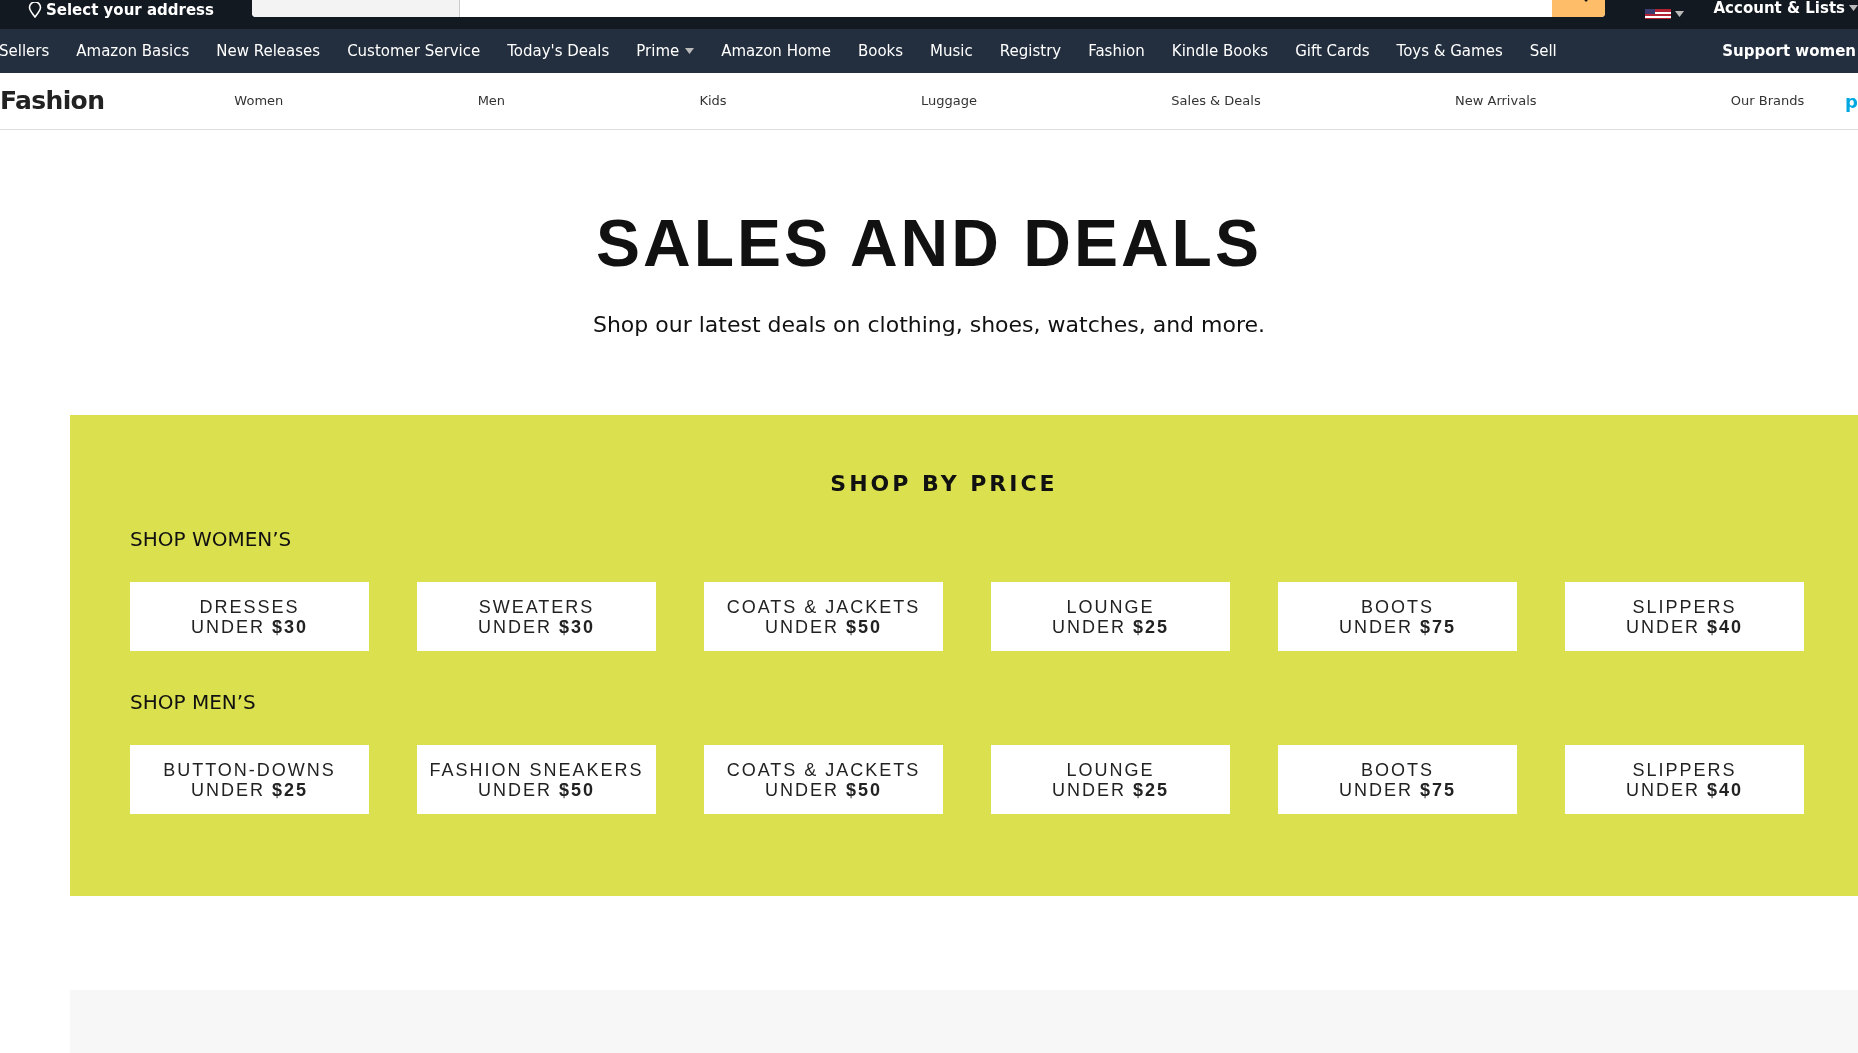 This screenshot has width=1858, height=1053. Describe the element at coordinates (1220, 51) in the screenshot. I see `nav-link: Kindle Books` at that location.